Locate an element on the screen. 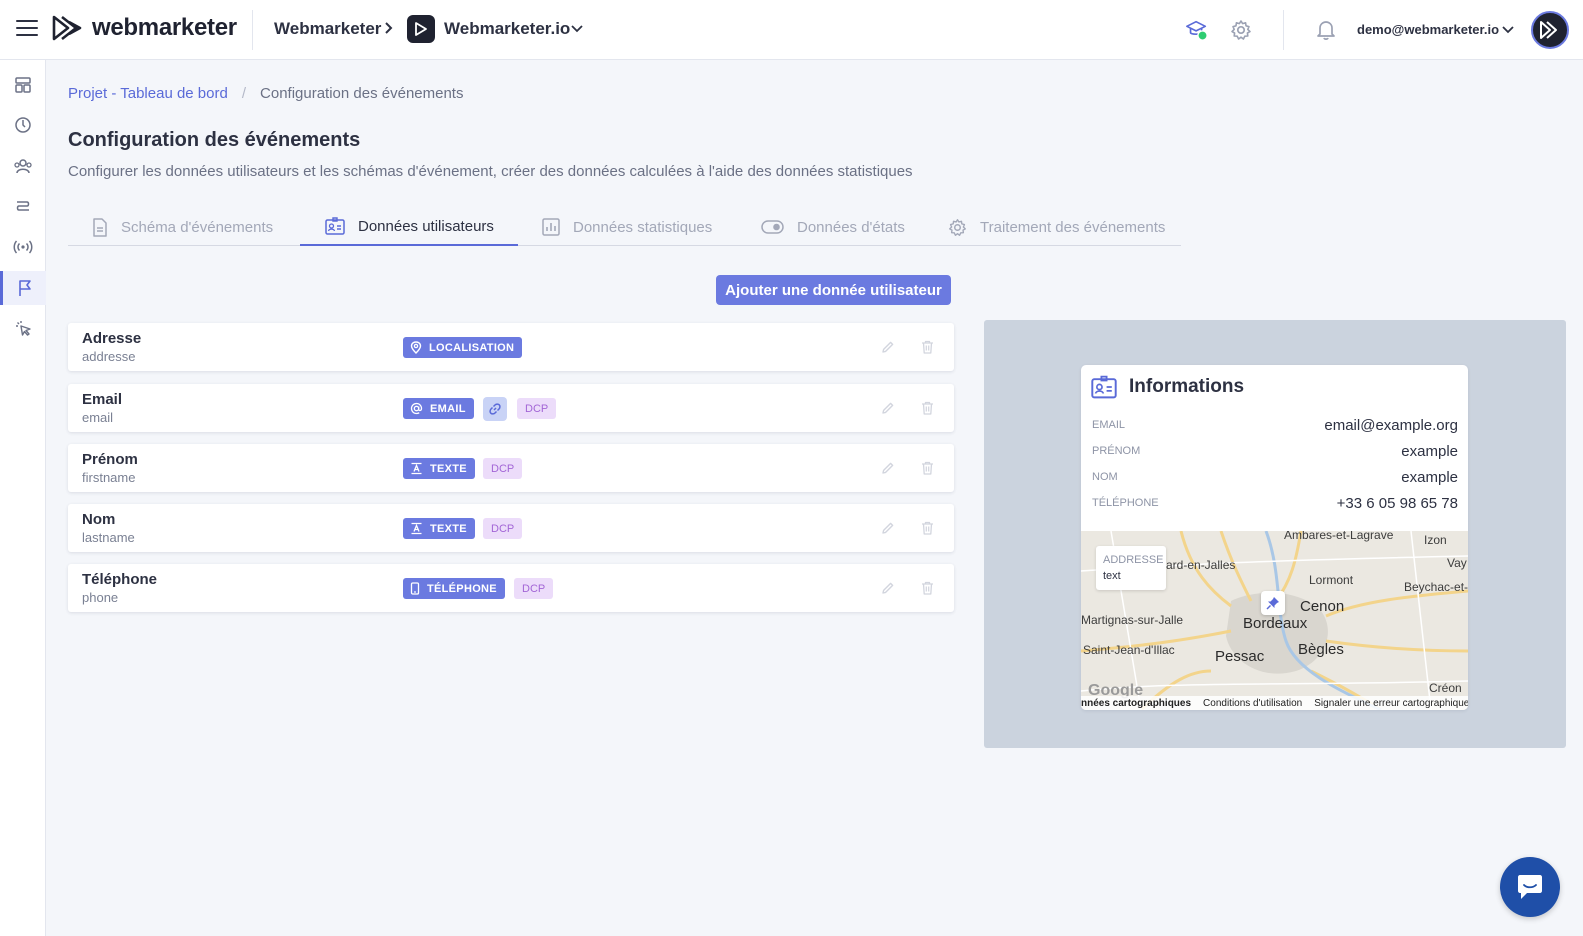  map-terms-link: Conditions d'utilisation is located at coordinates (1252, 703).